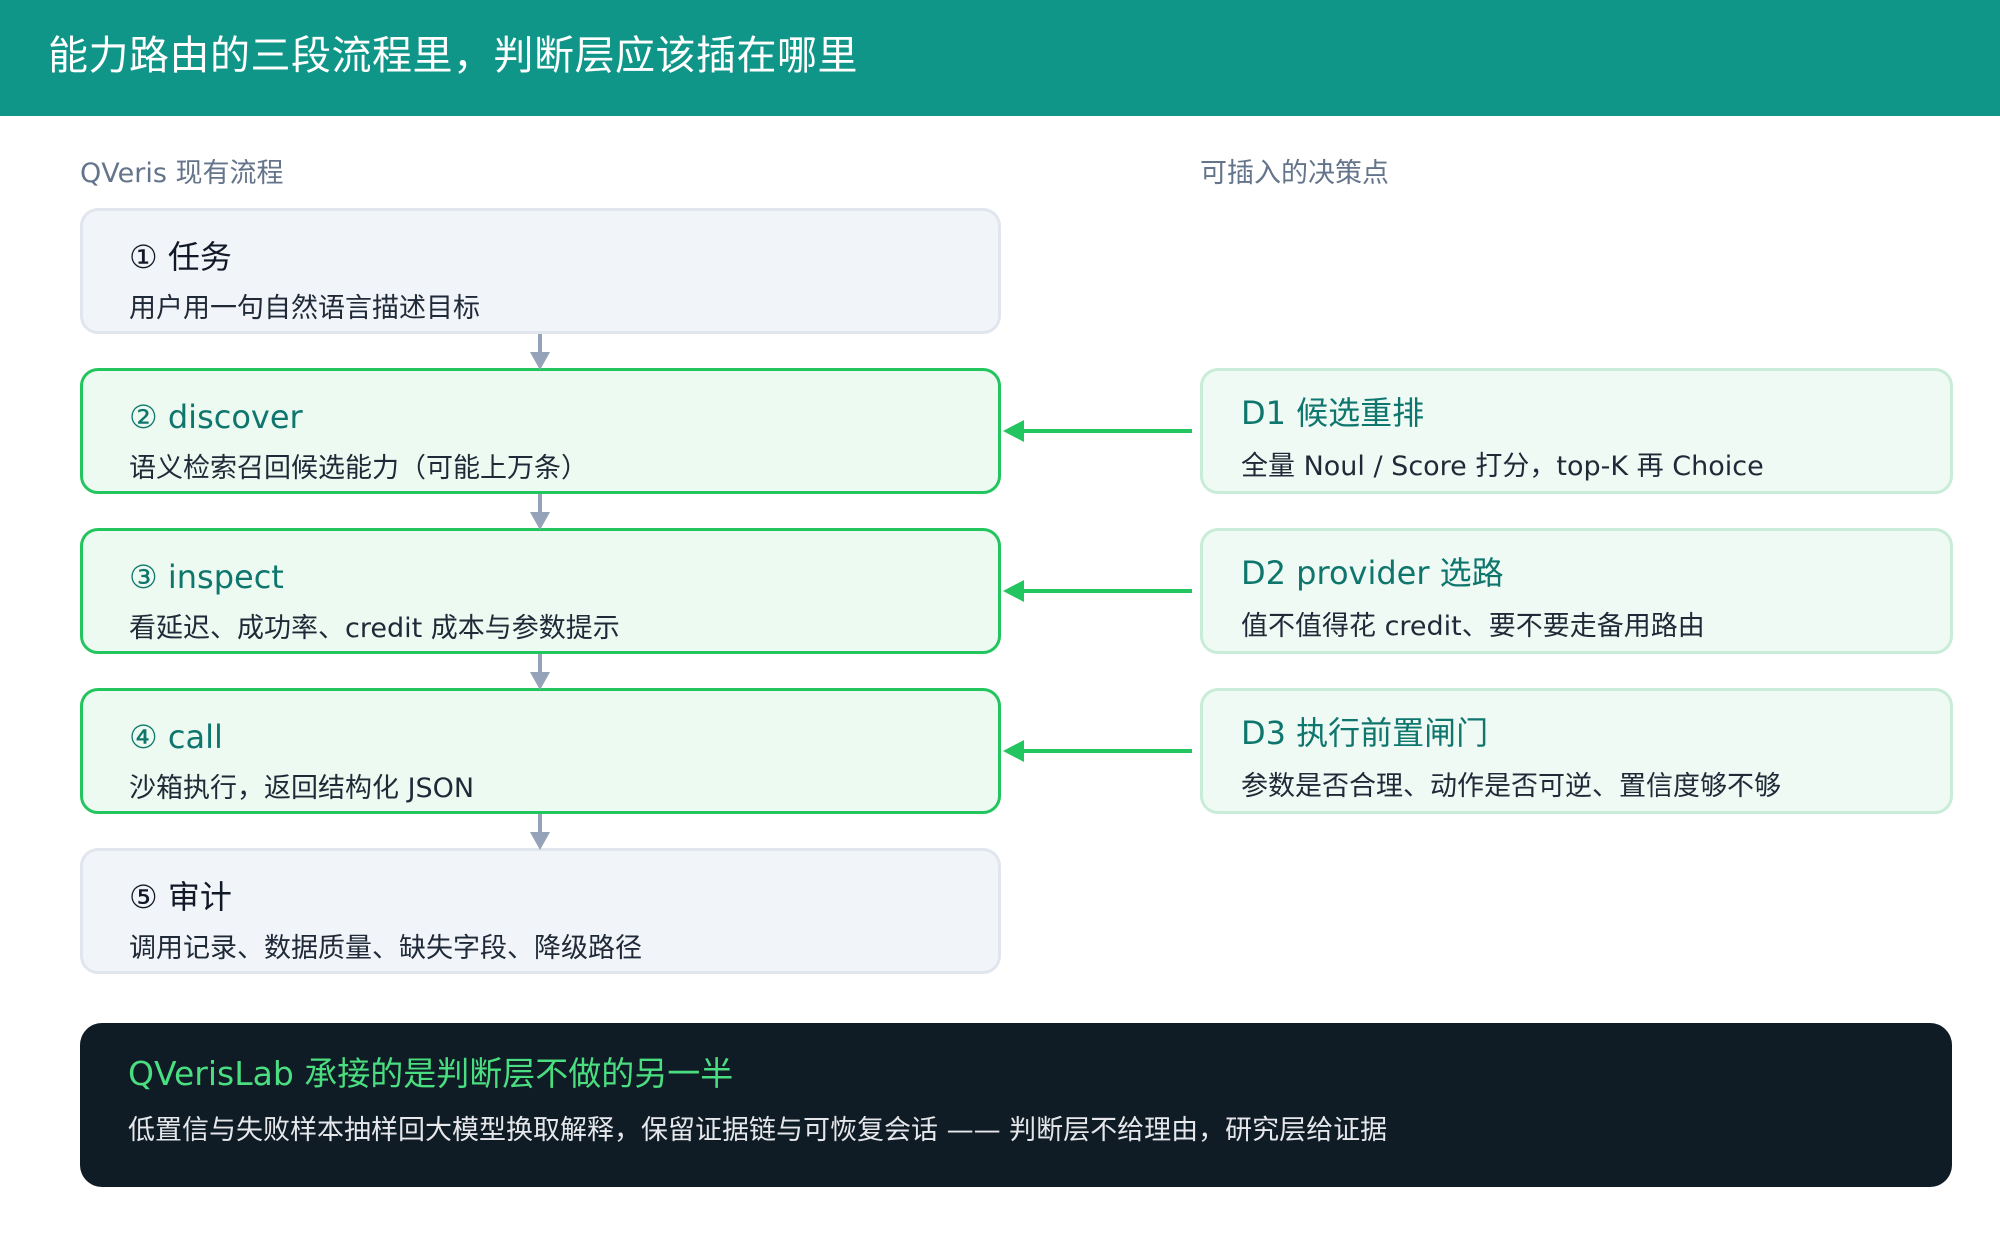 The width and height of the screenshot is (2000, 1240). I want to click on connector-arrowhead-d2, so click(1013, 591).